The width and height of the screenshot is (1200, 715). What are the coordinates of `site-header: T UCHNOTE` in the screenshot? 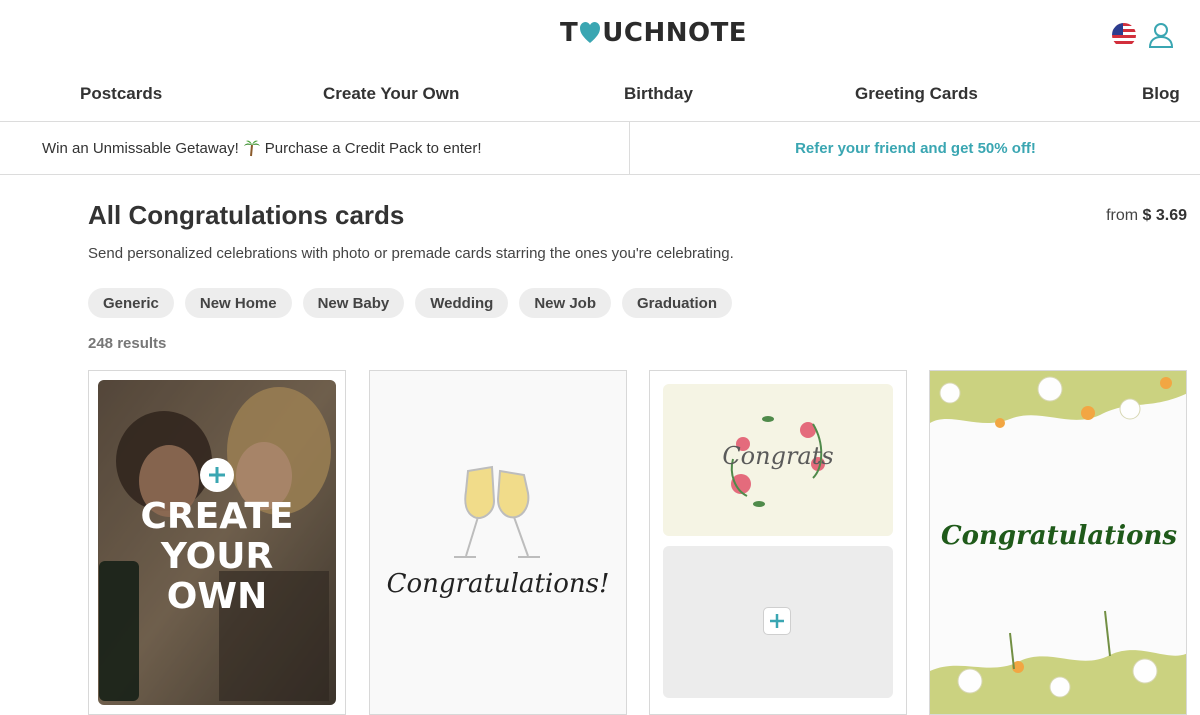 It's located at (600, 35).